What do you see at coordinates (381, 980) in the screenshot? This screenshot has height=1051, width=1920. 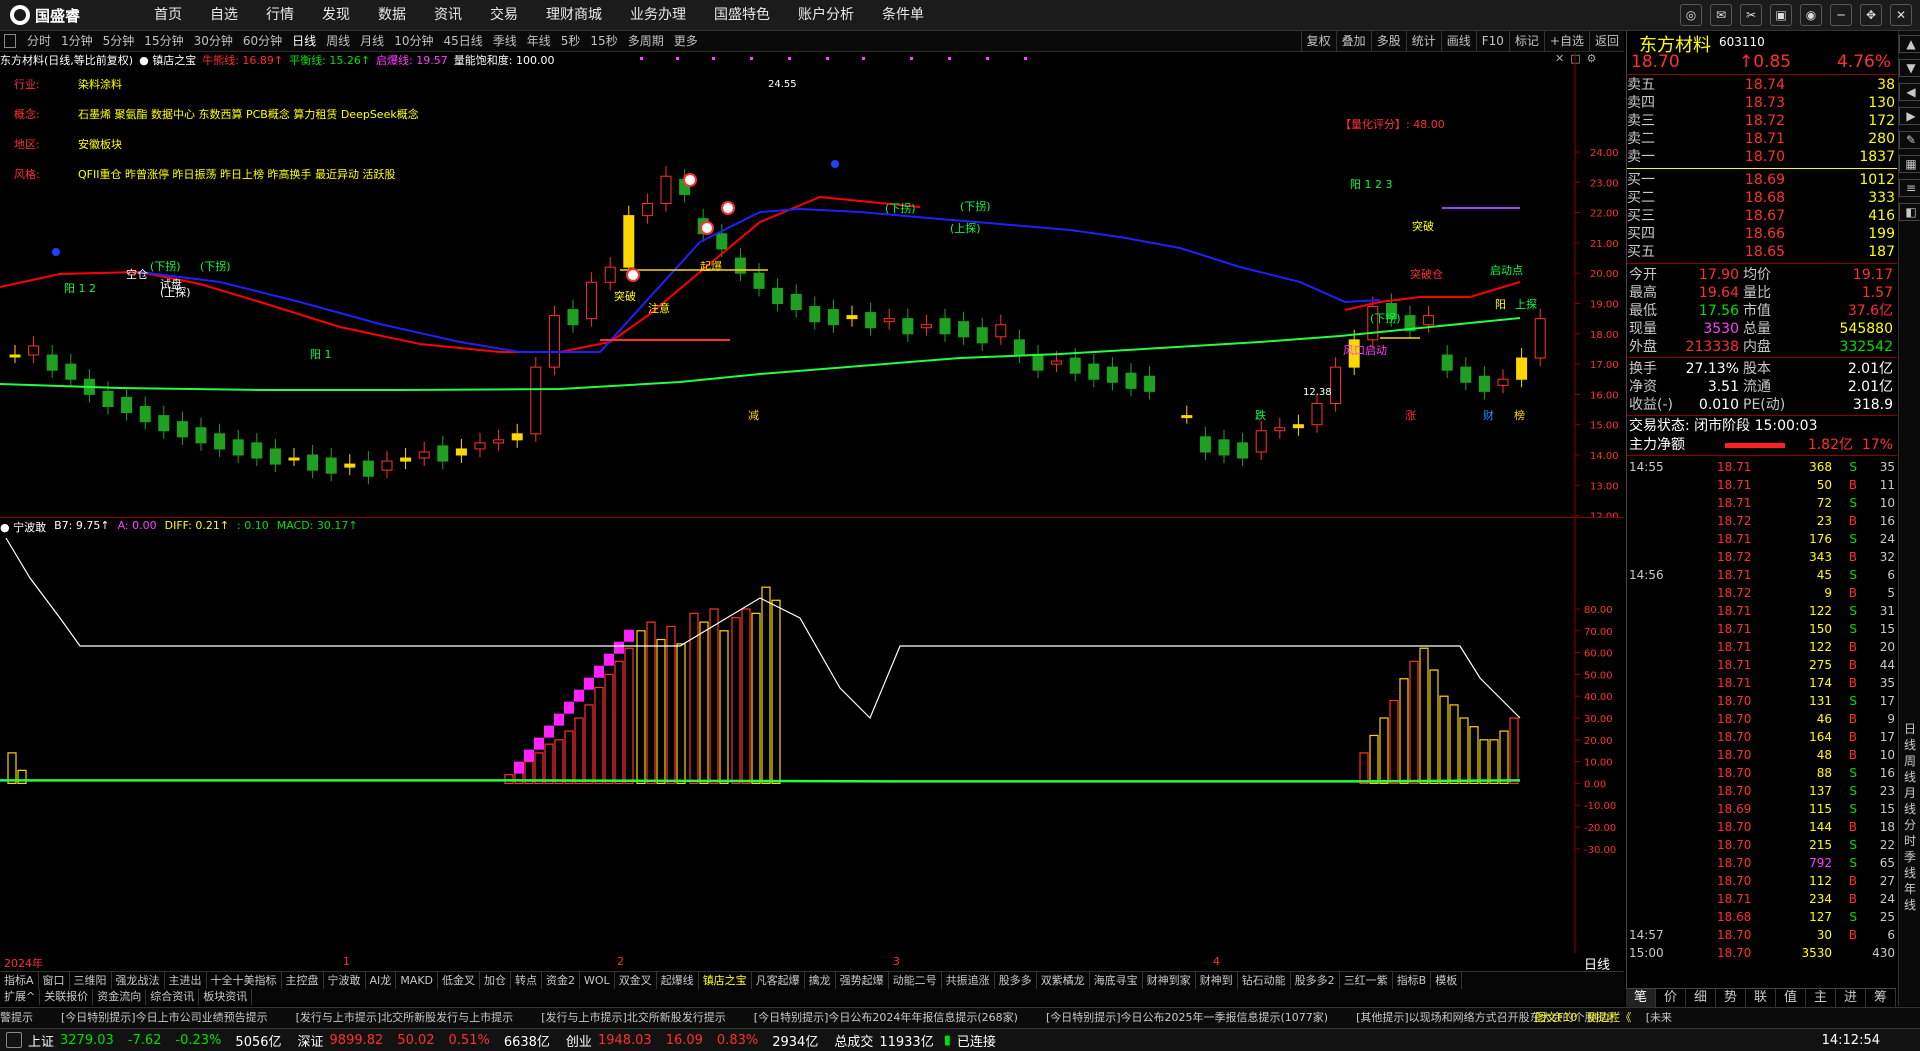 I see `indicator-tab: AI龙` at bounding box center [381, 980].